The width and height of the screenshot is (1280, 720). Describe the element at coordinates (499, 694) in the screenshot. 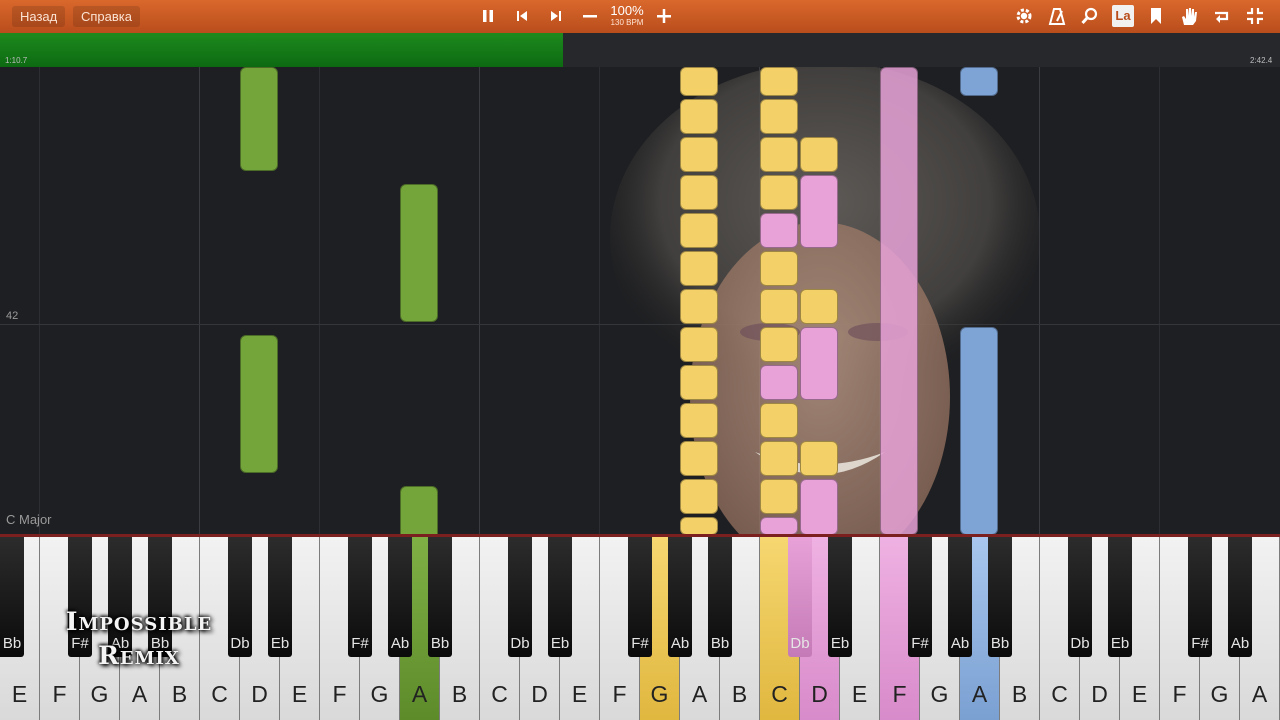

I see `white-key-label: C` at that location.